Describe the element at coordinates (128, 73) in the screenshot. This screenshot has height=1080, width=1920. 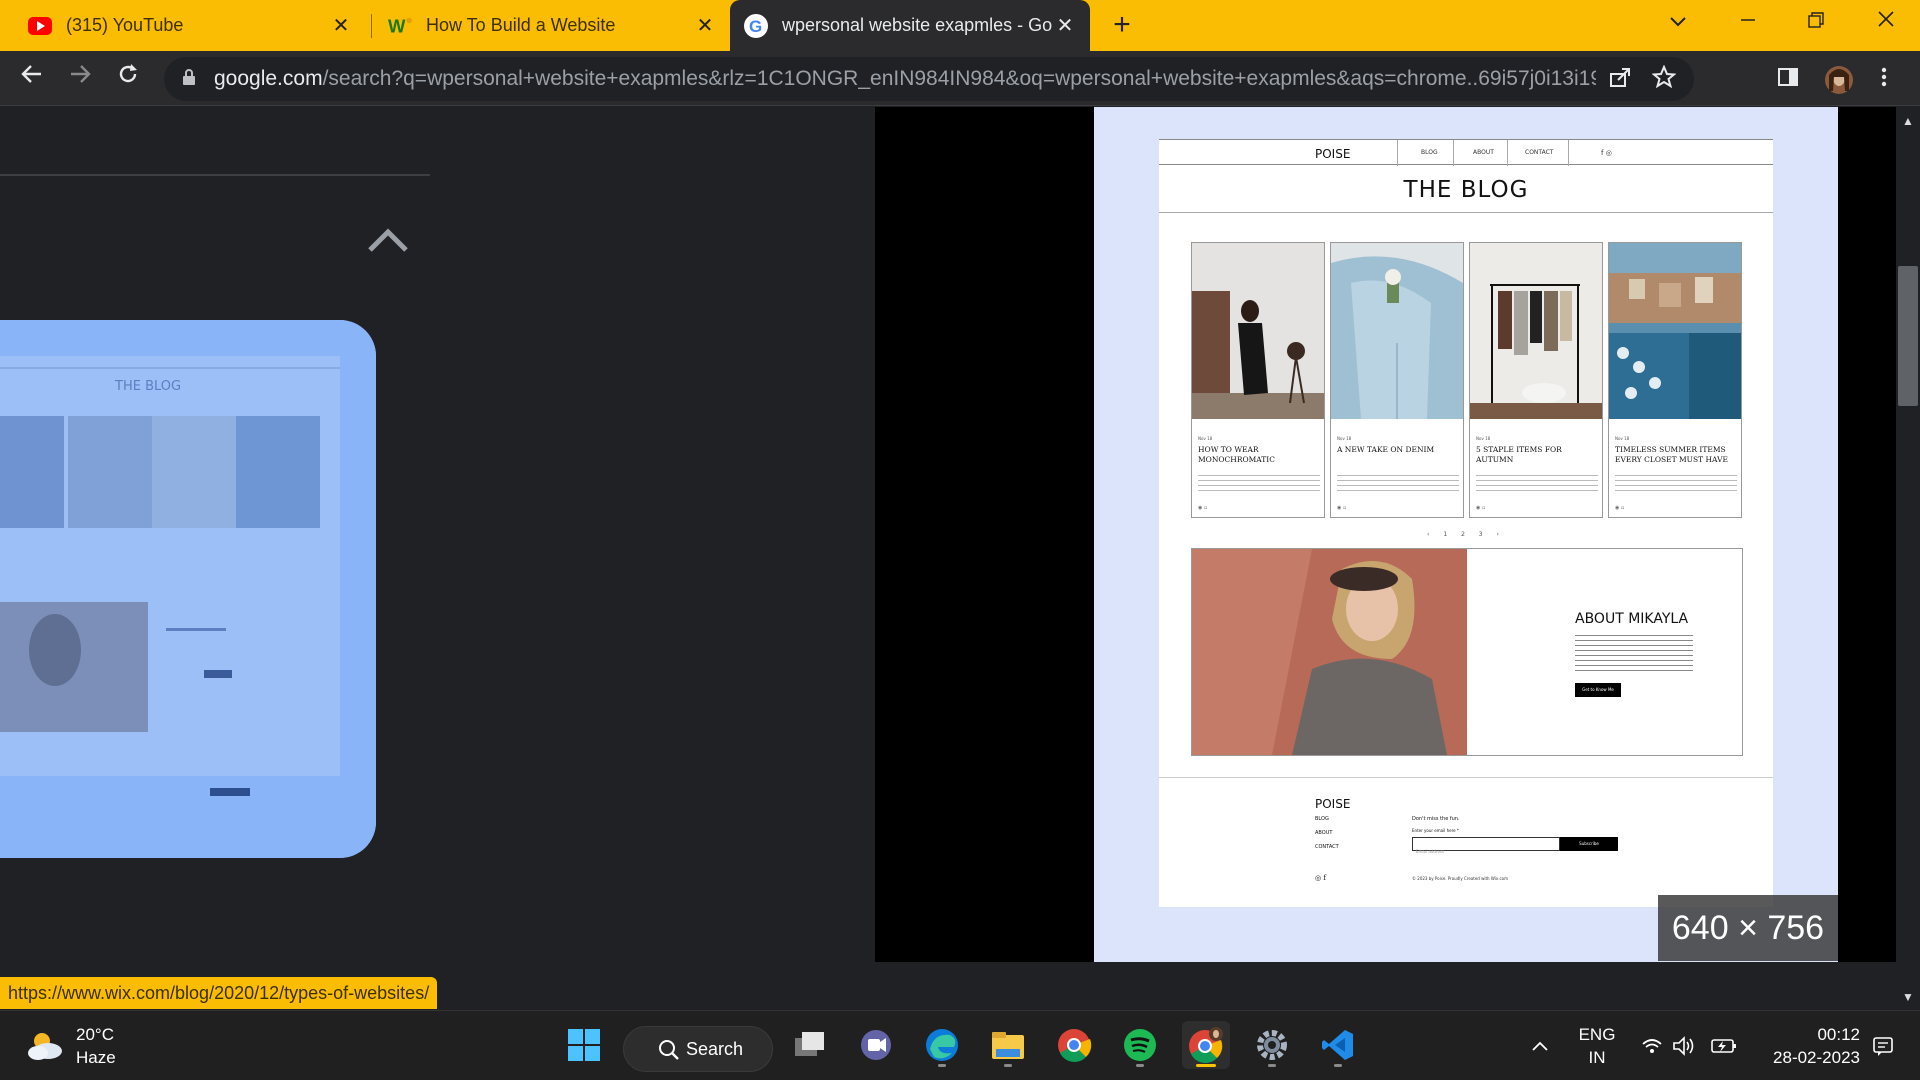
I see `reload-icon` at that location.